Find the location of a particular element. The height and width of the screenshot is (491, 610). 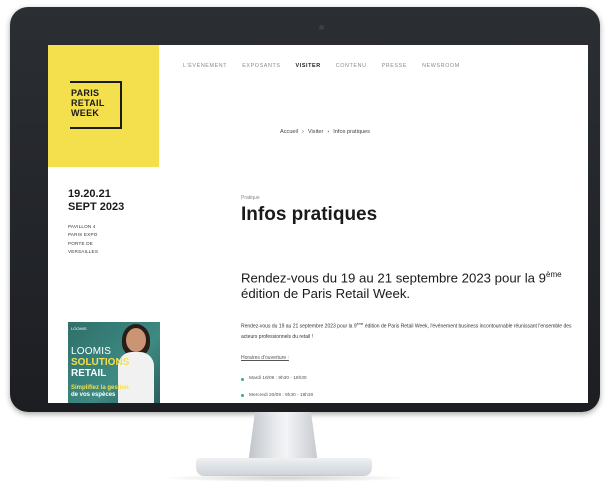

ad-title-line-2: SOLUTIONS is located at coordinates (100, 362).